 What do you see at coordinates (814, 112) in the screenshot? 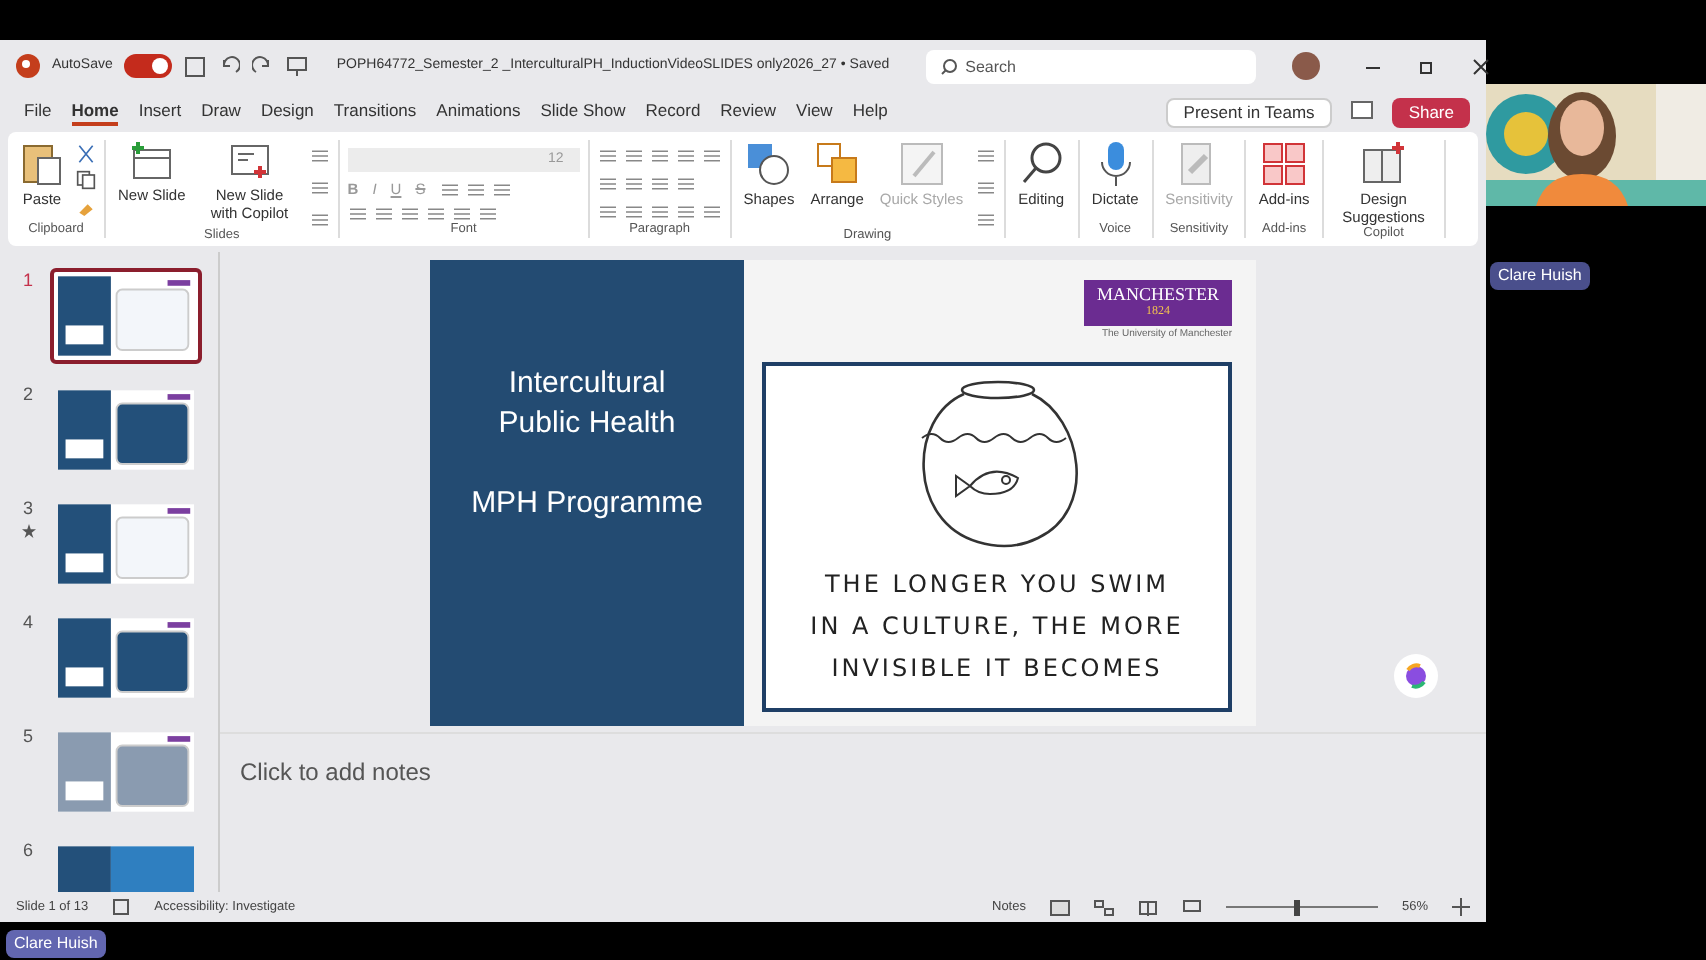
I see `ribbon-tab: View` at bounding box center [814, 112].